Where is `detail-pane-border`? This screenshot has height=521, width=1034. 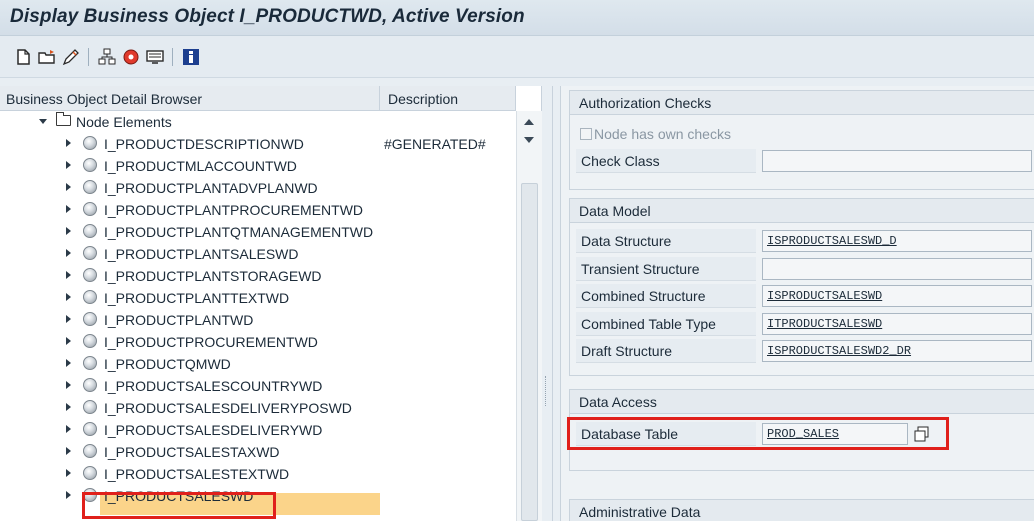 detail-pane-border is located at coordinates (557, 303).